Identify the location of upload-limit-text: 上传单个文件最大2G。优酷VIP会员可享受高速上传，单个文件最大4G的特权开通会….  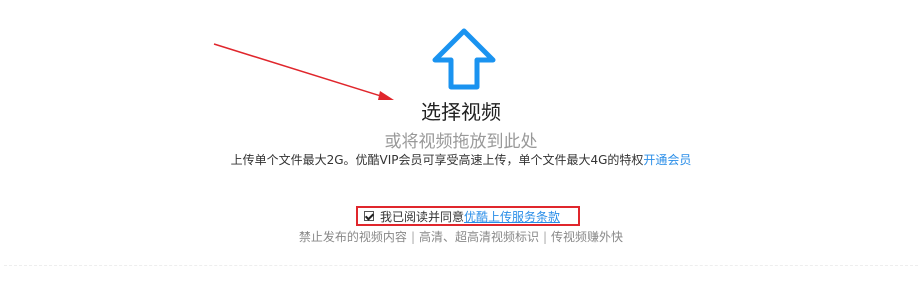
(461, 160).